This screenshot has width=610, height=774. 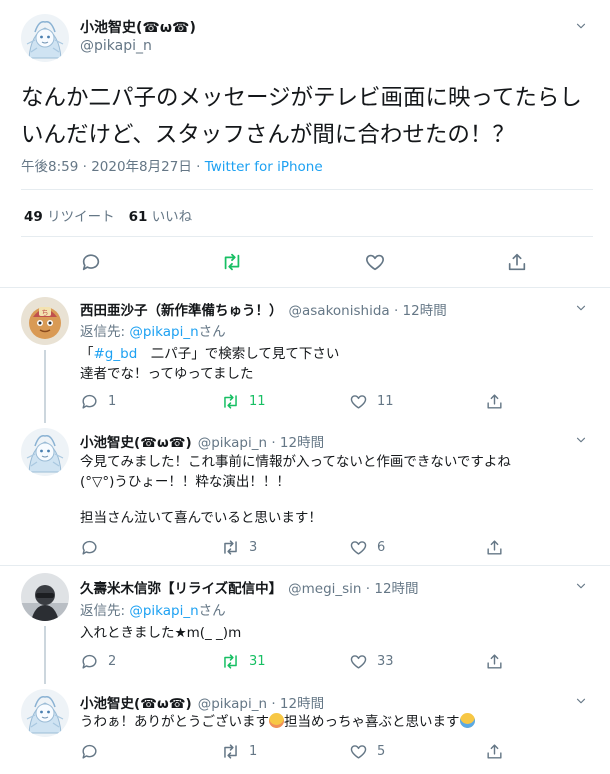 What do you see at coordinates (467, 720) in the screenshot?
I see `crying-face-emoji` at bounding box center [467, 720].